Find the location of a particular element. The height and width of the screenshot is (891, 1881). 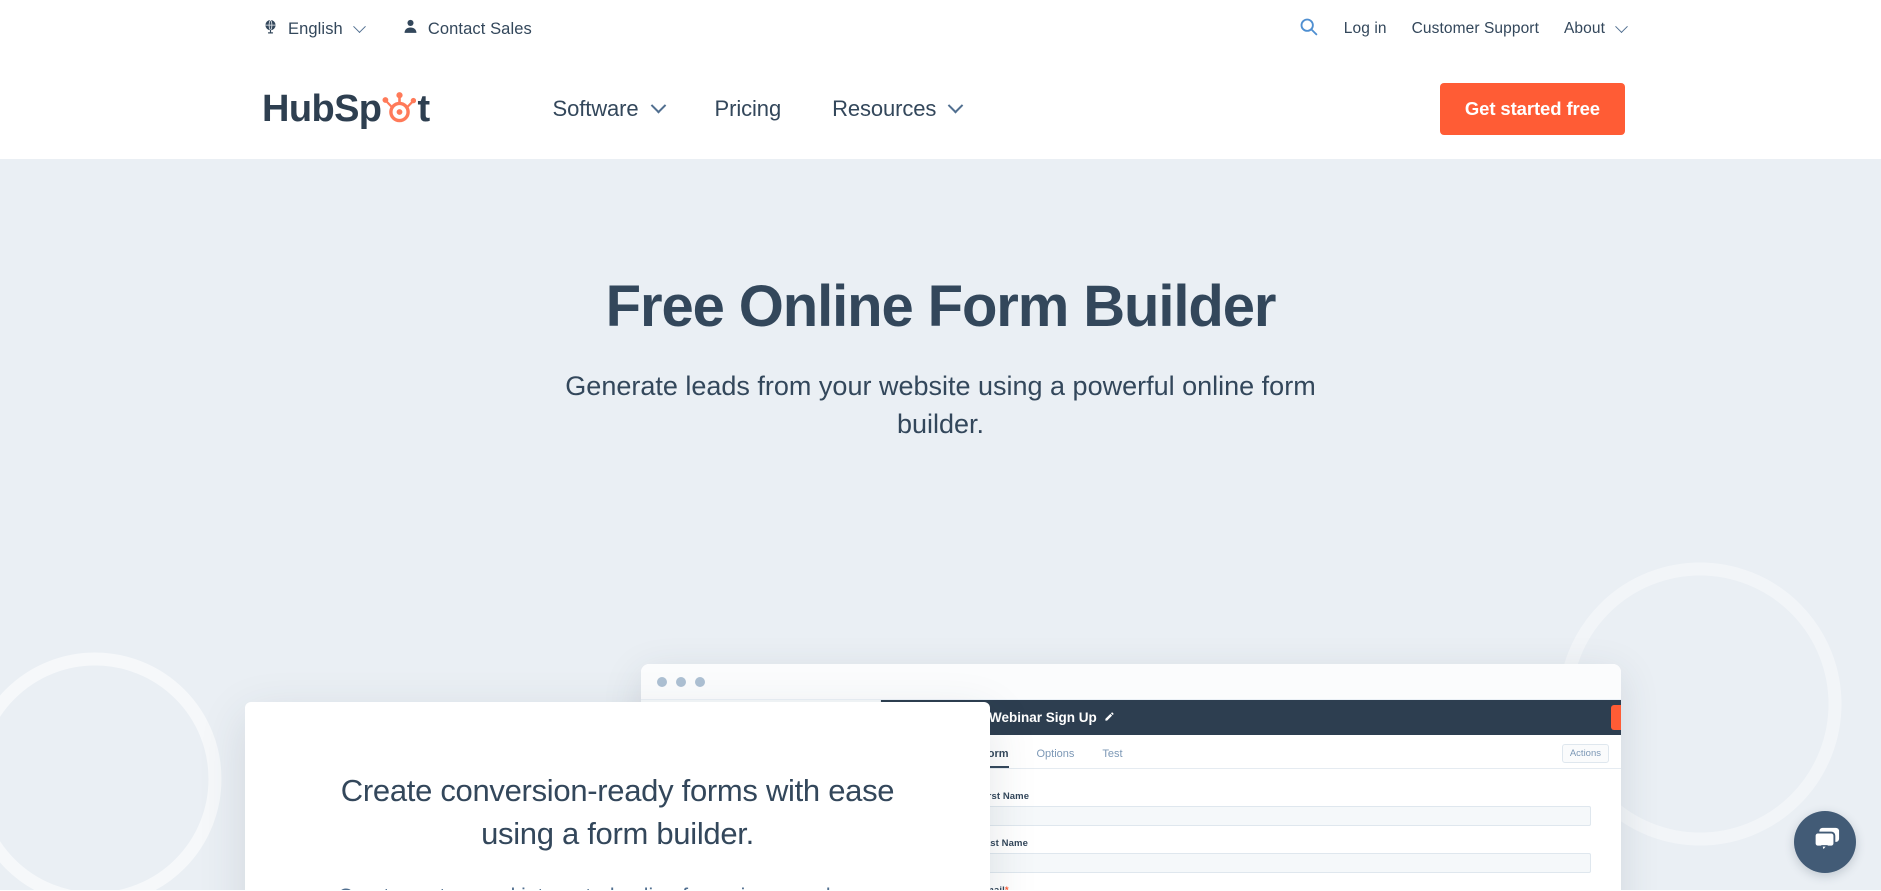

person-icon is located at coordinates (410, 29).